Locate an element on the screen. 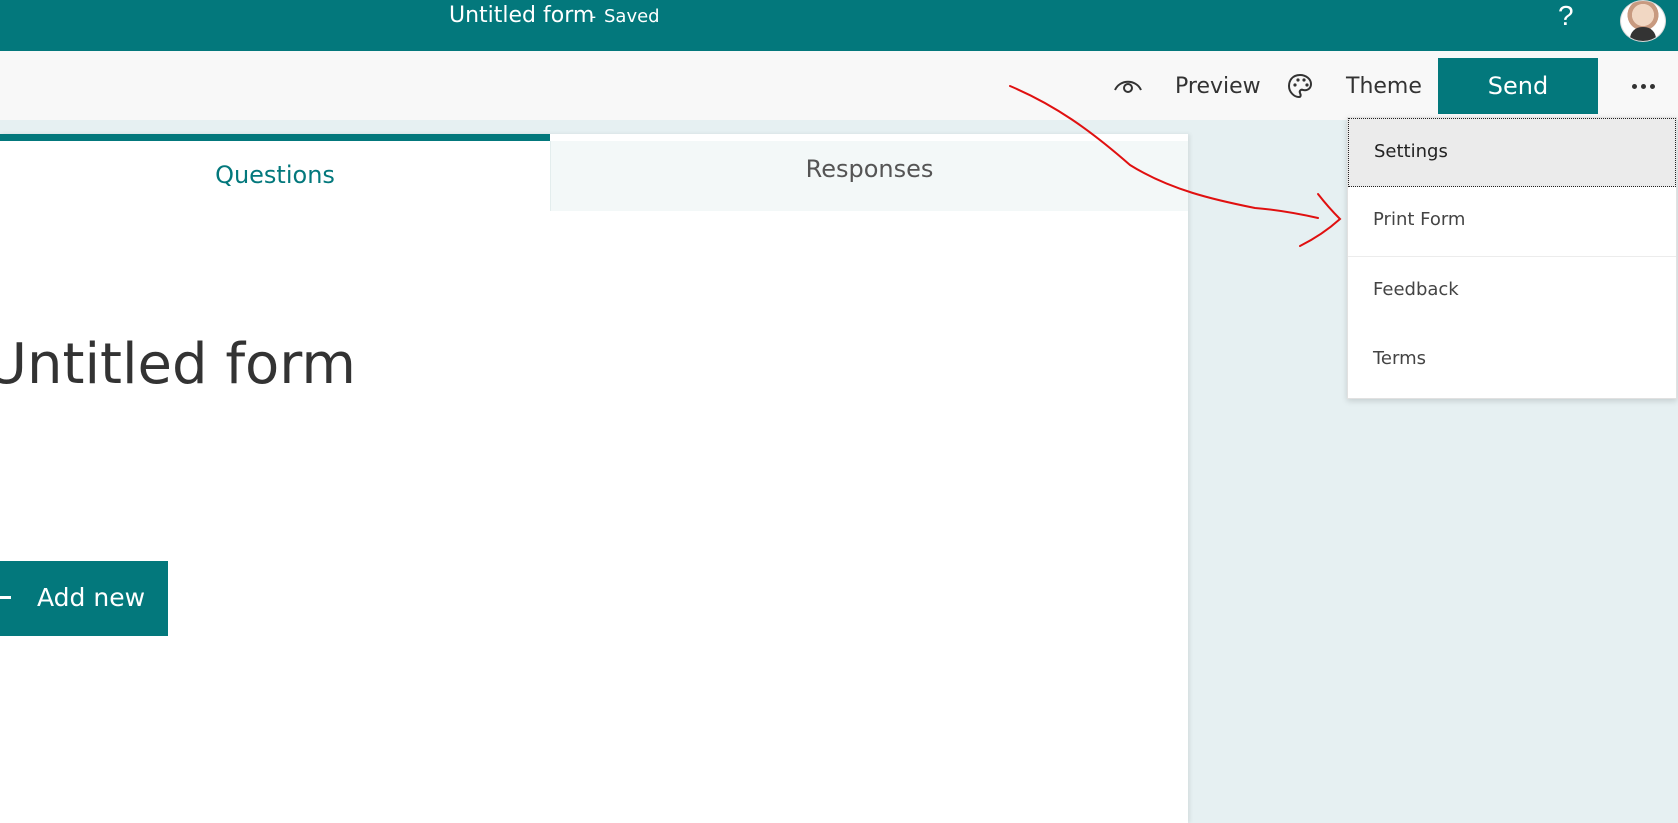  top-bar: Untitled form - Saved ? is located at coordinates (839, 25).